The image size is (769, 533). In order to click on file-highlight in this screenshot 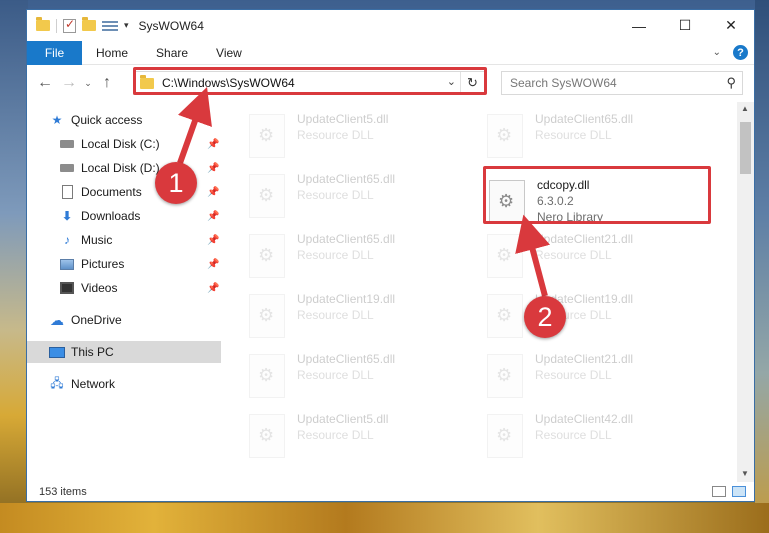, I will do `click(597, 195)`.